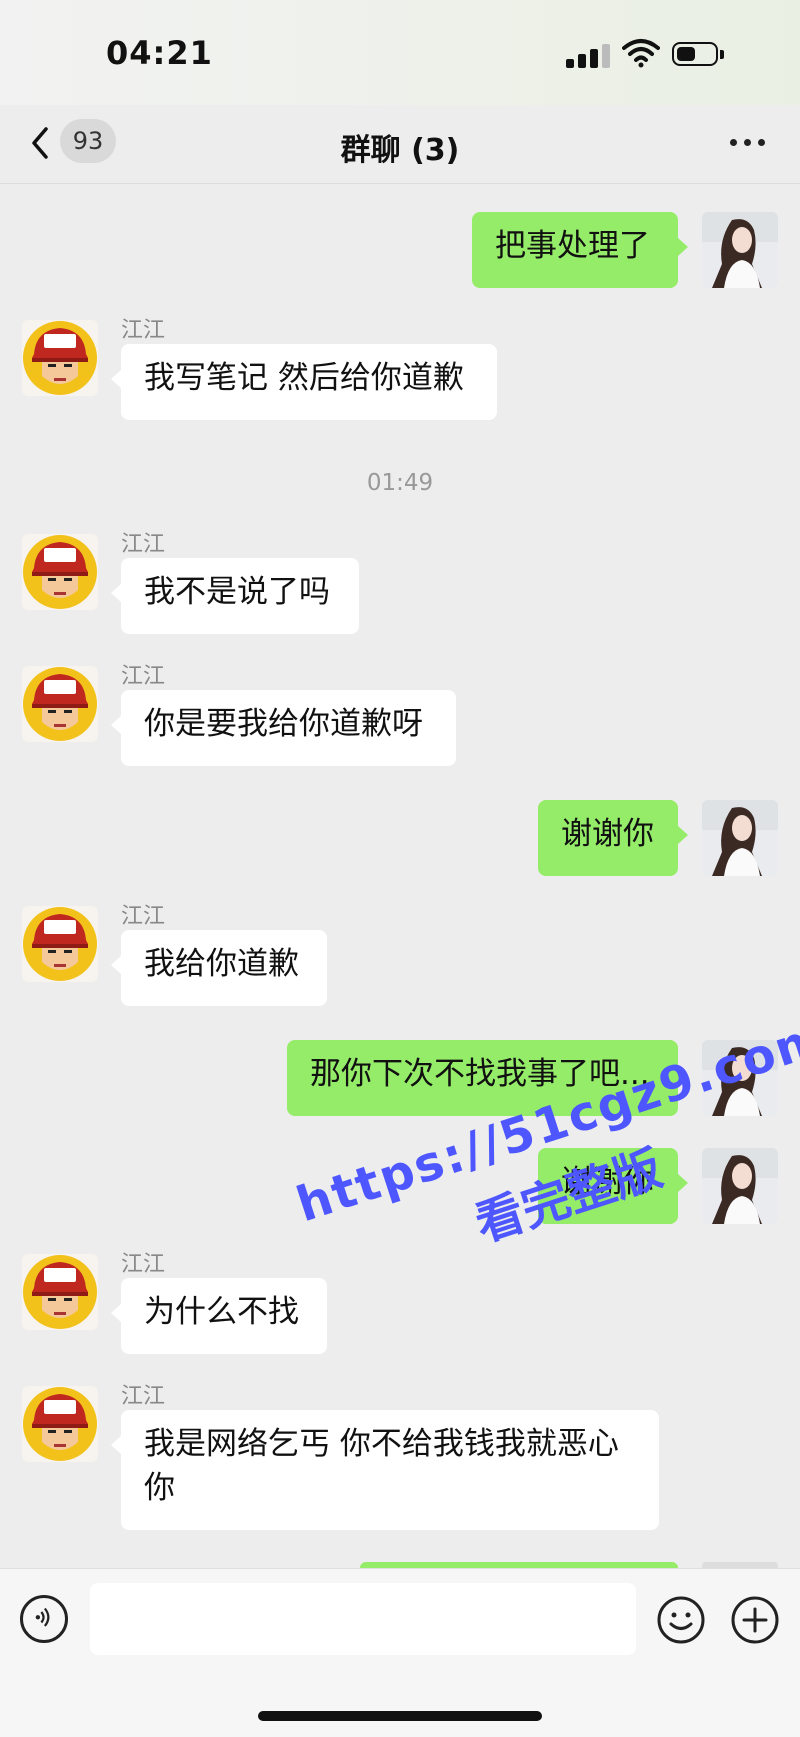 This screenshot has width=800, height=1737. Describe the element at coordinates (613, 838) in the screenshot. I see `message-bubble-sent: 谢谢你` at that location.